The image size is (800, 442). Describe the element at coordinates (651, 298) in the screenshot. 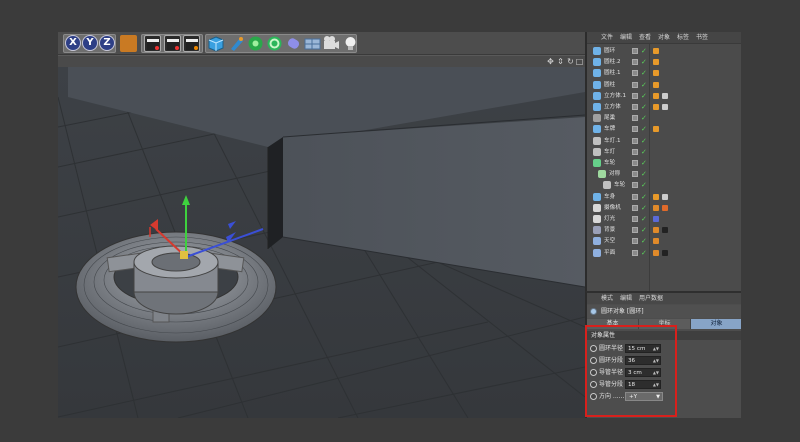

I see `menu-user-data: 用户数据` at that location.